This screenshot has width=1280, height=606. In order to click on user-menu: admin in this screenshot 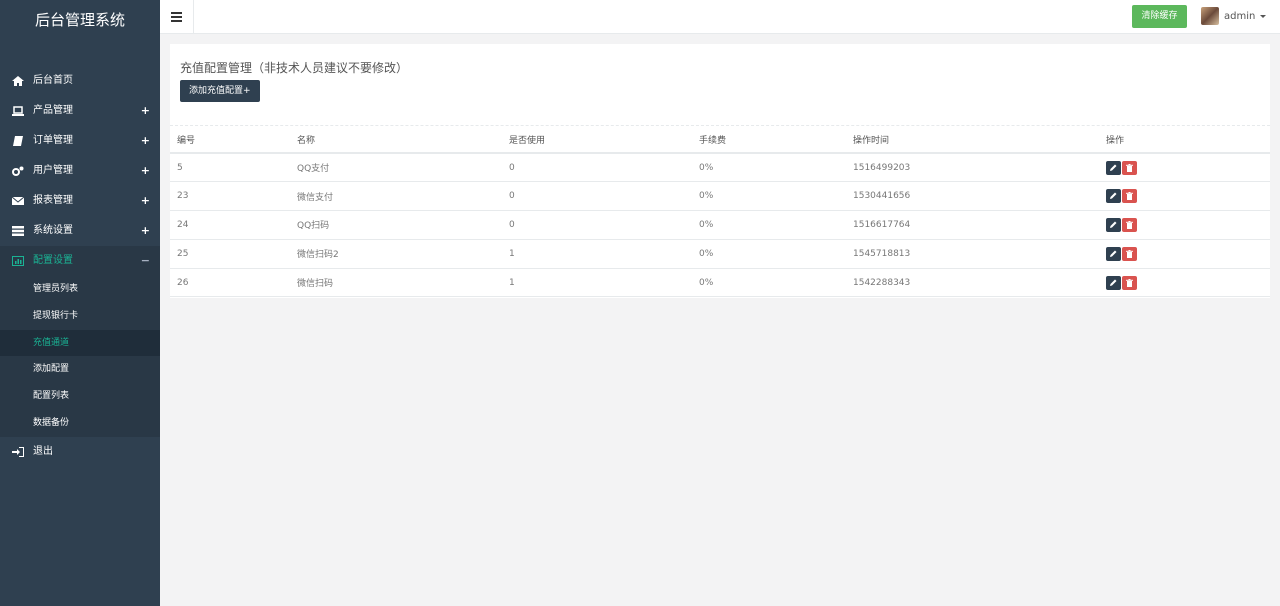, I will do `click(1234, 16)`.